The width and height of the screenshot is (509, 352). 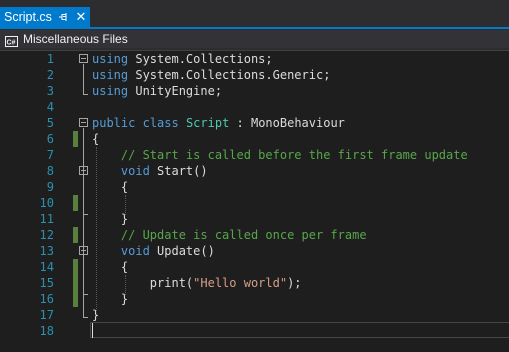 What do you see at coordinates (229, 75) in the screenshot?
I see `code-token: System.Collections.Generic;` at bounding box center [229, 75].